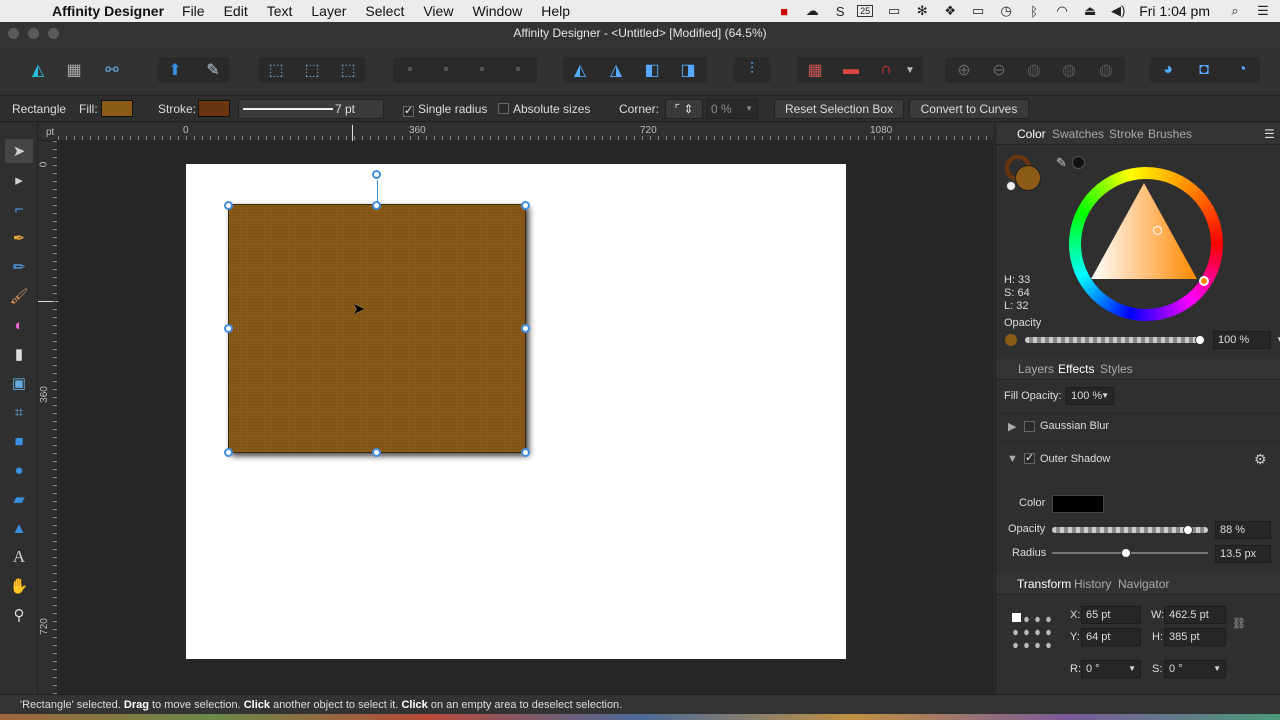 The width and height of the screenshot is (1280, 720). What do you see at coordinates (1034, 70) in the screenshot?
I see `intersect-boolean-icon: ◍` at bounding box center [1034, 70].